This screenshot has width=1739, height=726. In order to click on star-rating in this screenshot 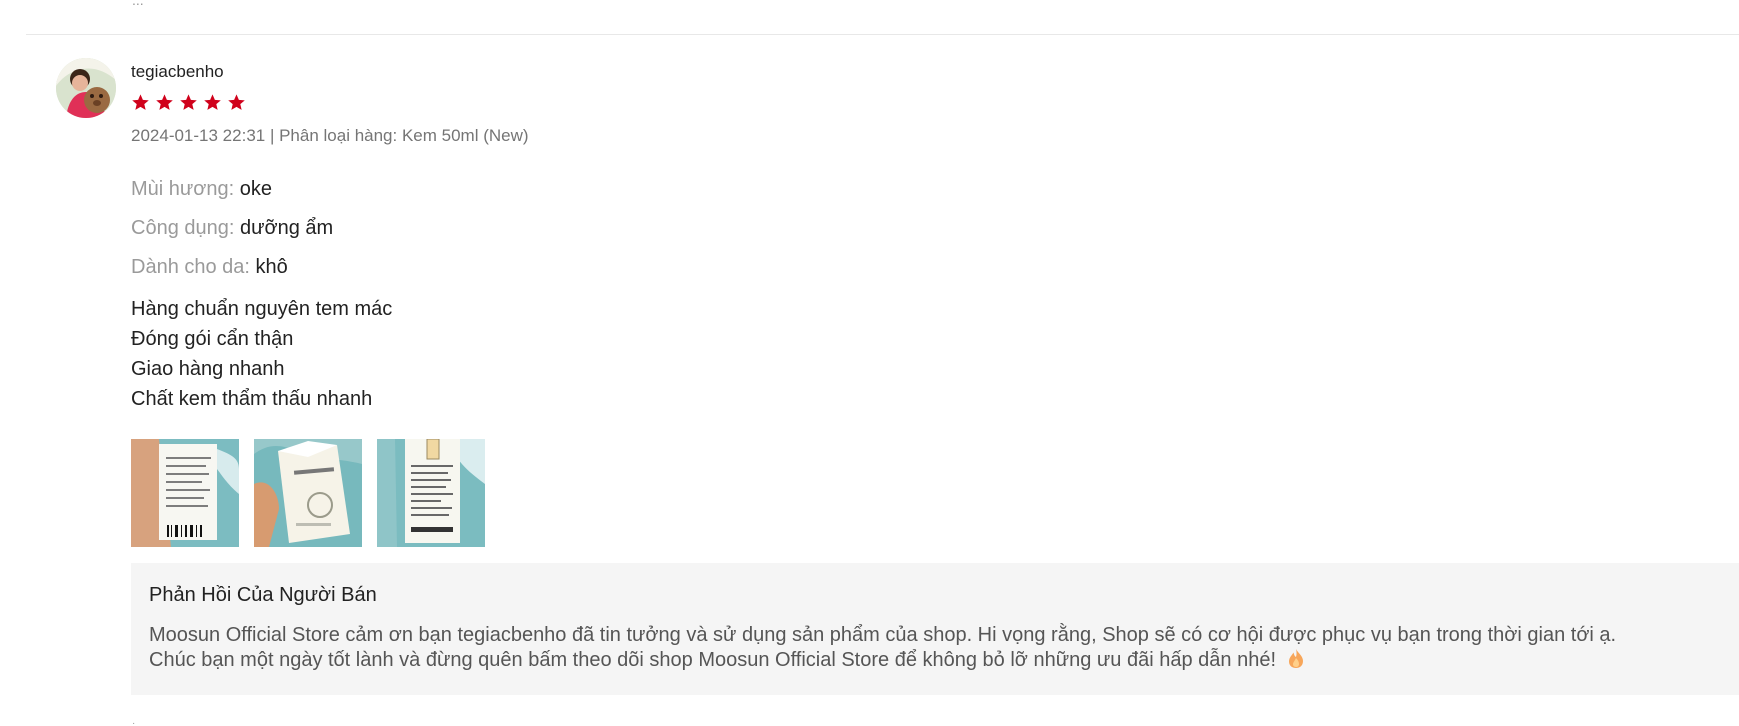, I will do `click(188, 104)`.